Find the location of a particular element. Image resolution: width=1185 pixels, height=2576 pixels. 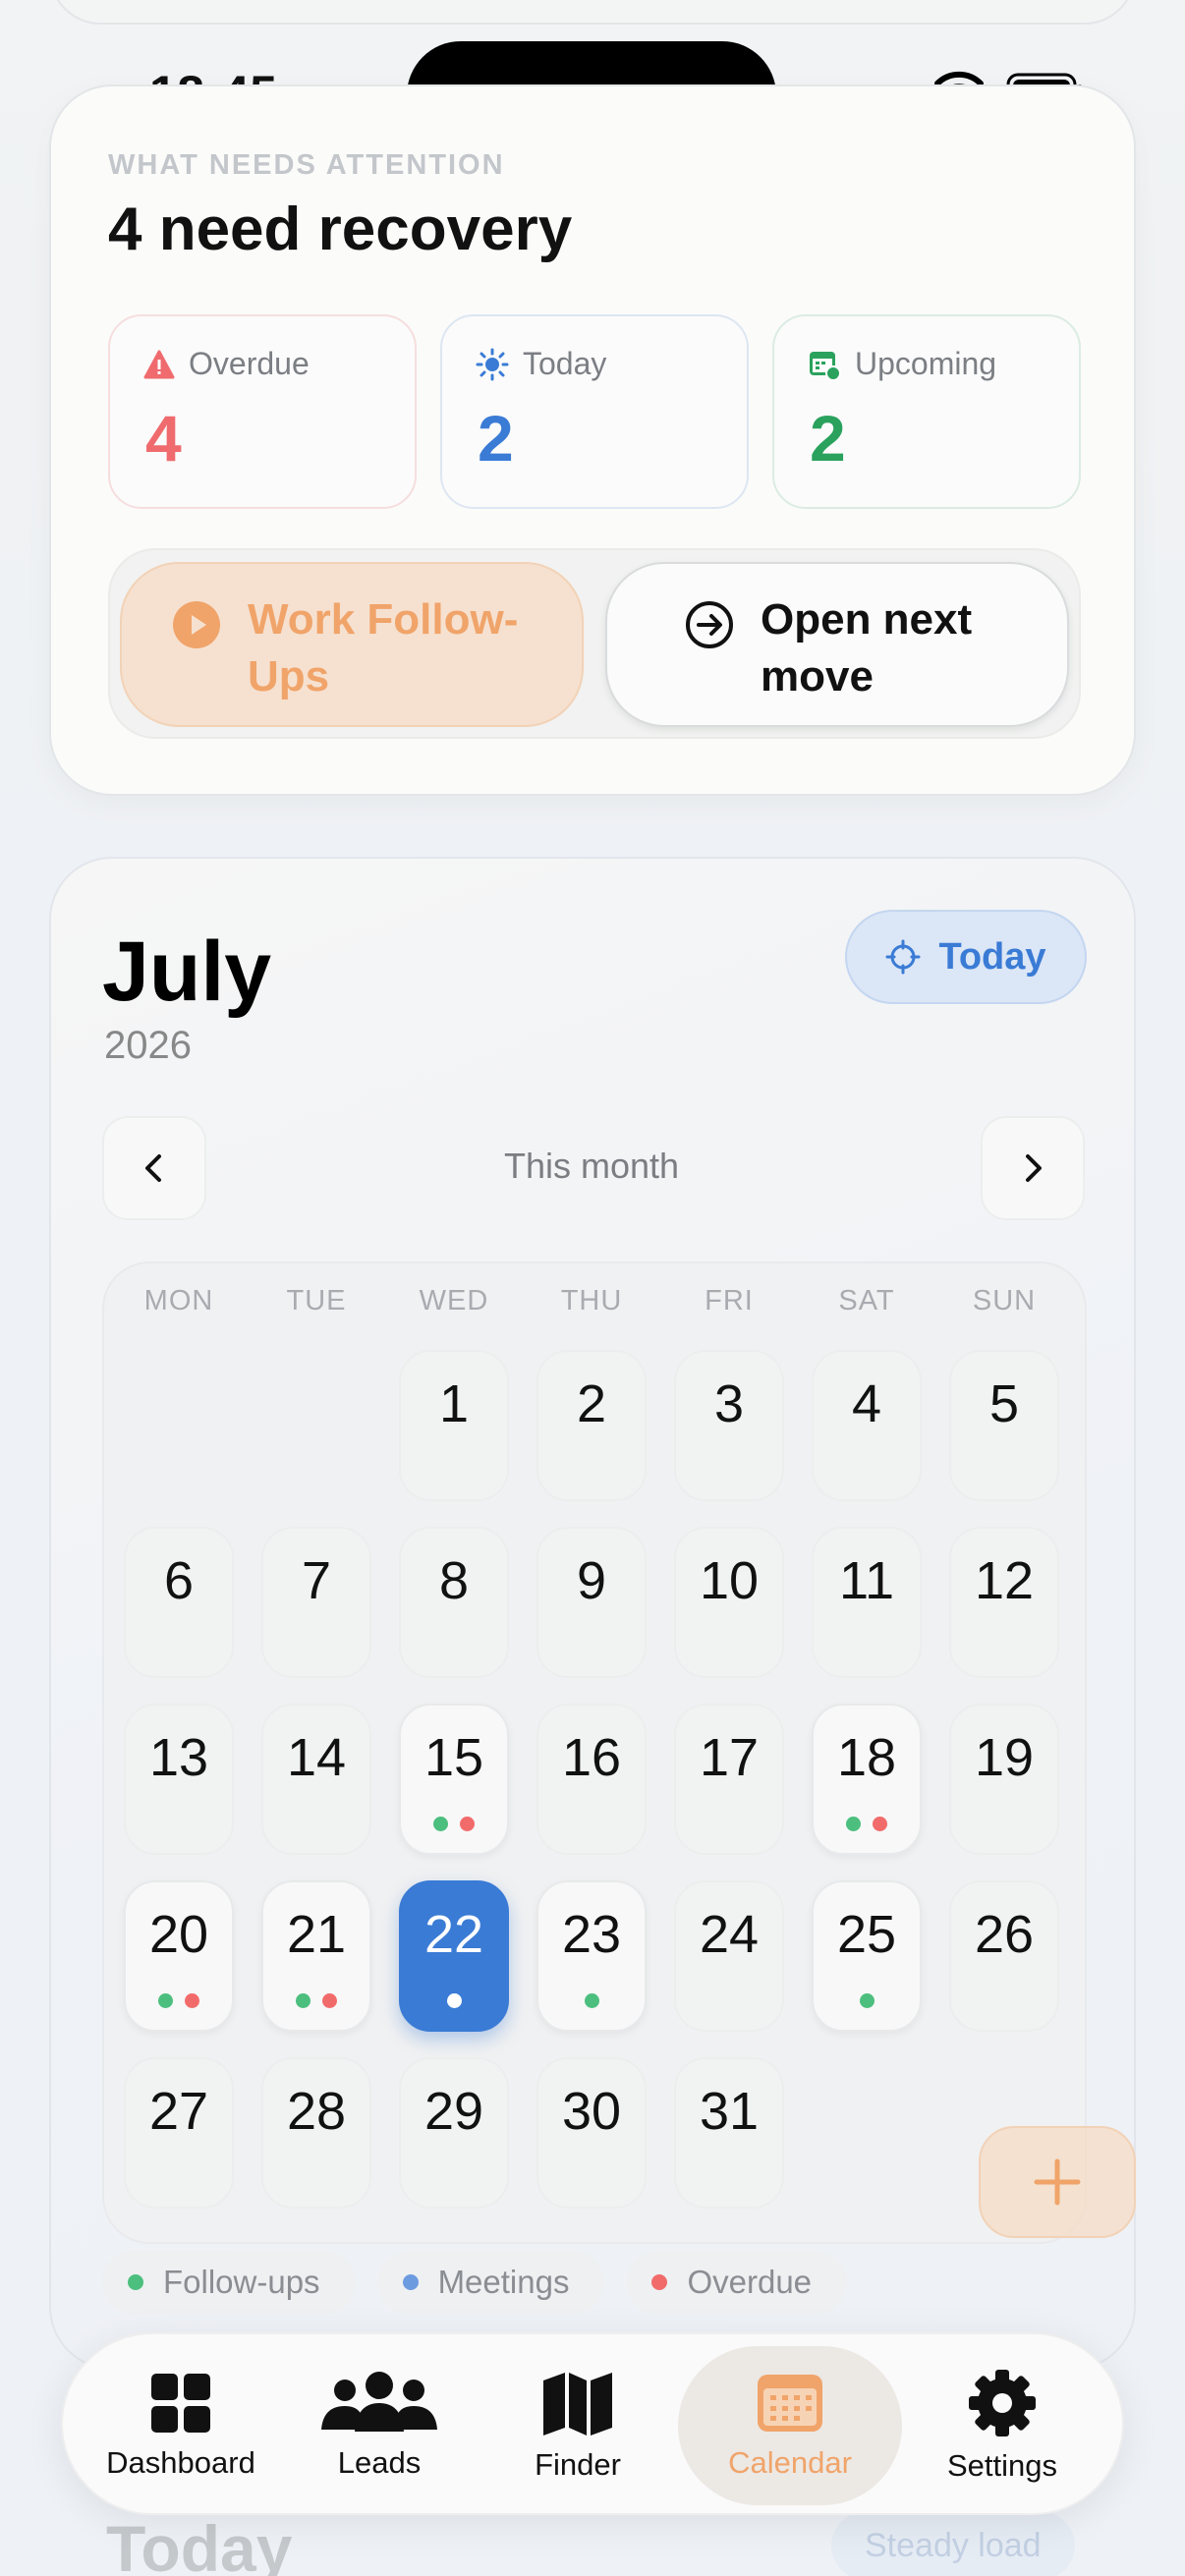

calendar-day: 3 is located at coordinates (729, 1425).